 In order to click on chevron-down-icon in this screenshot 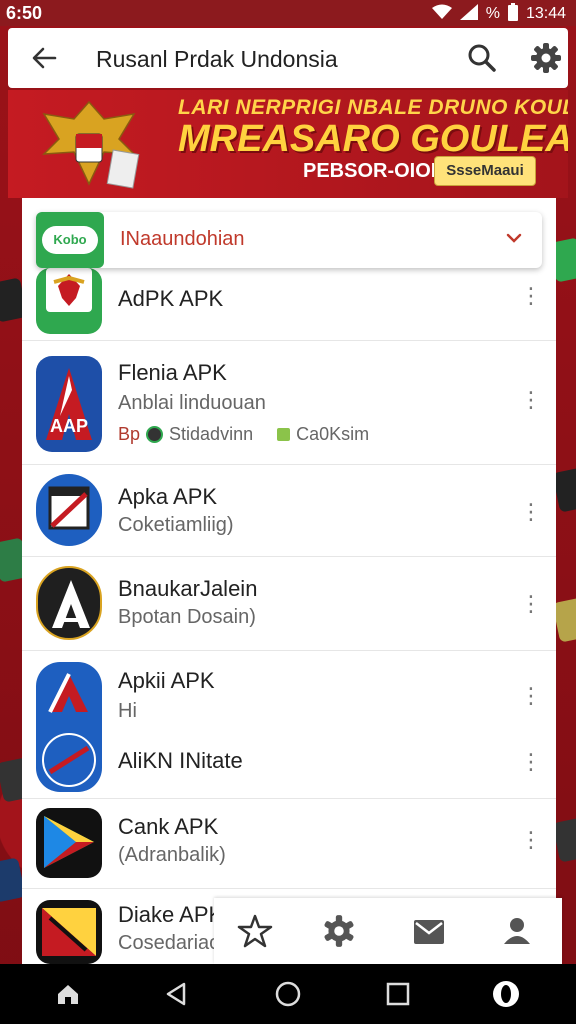, I will do `click(514, 238)`.